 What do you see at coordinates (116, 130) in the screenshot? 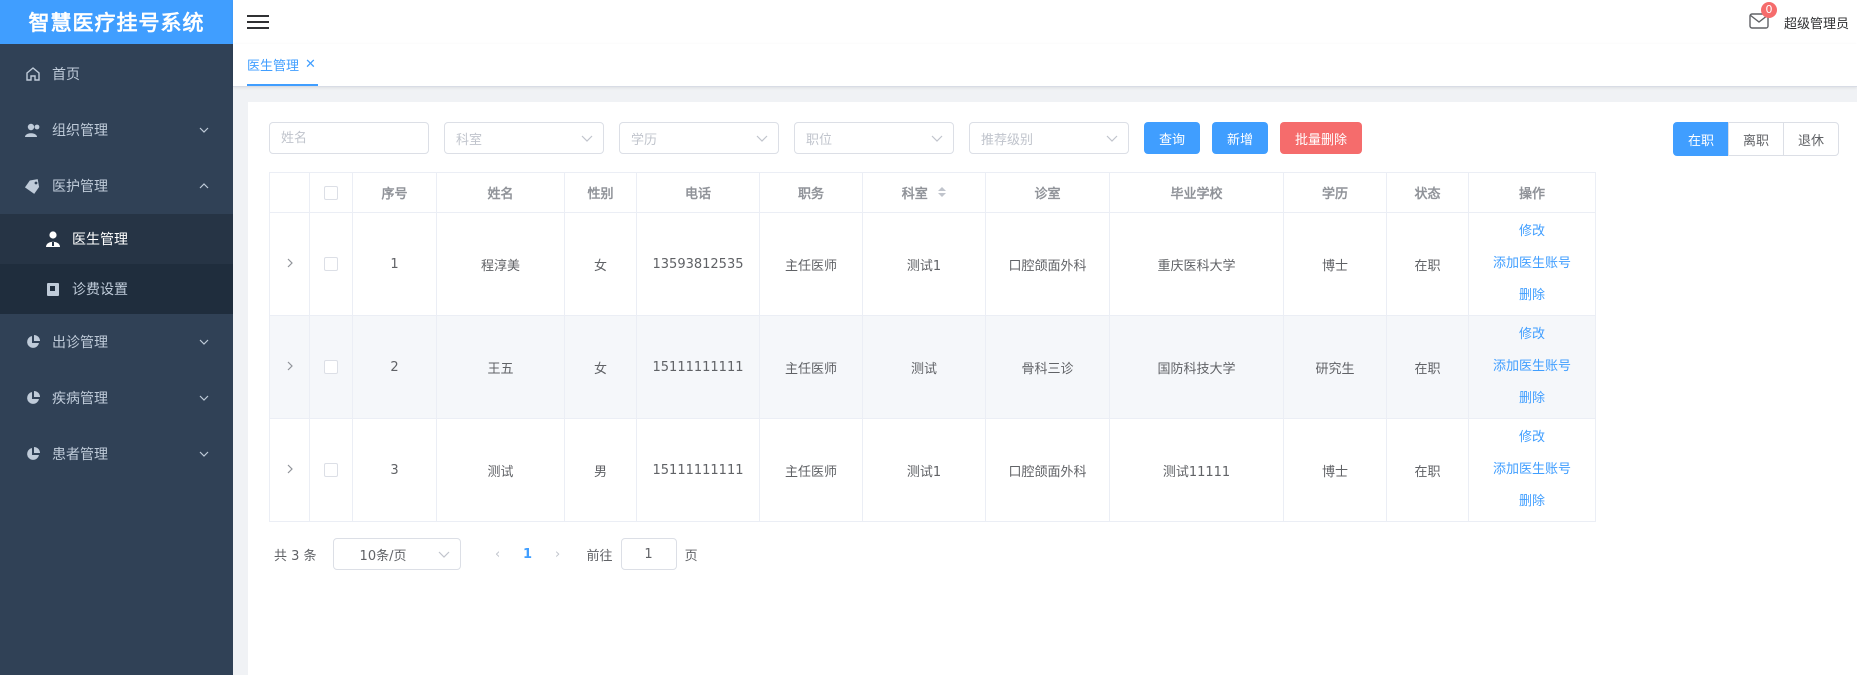
I see `sidebar-item-organization: 组织管理` at bounding box center [116, 130].